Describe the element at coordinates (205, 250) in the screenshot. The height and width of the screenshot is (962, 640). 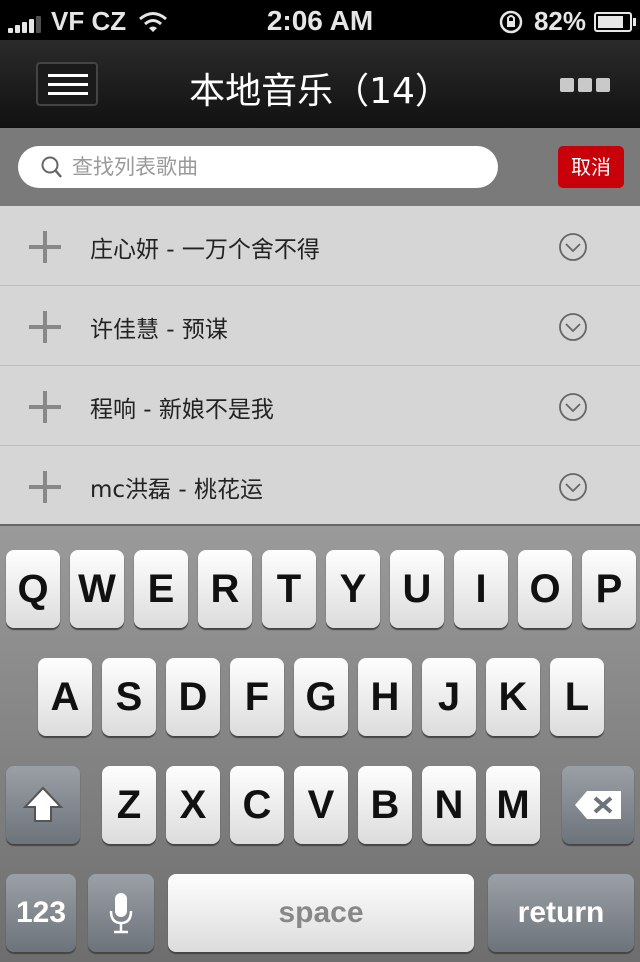
I see `song-title: 庄心妍 - 一万个舍不得` at that location.